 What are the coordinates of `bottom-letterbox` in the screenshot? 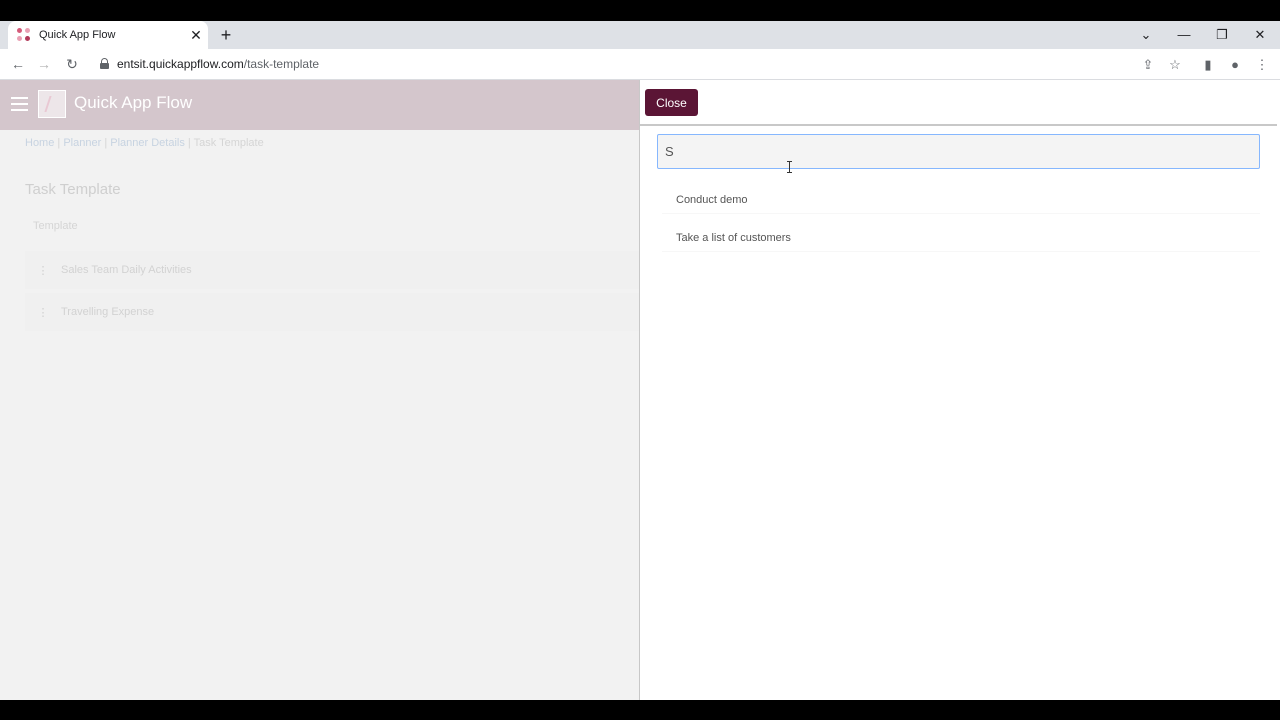 It's located at (640, 710).